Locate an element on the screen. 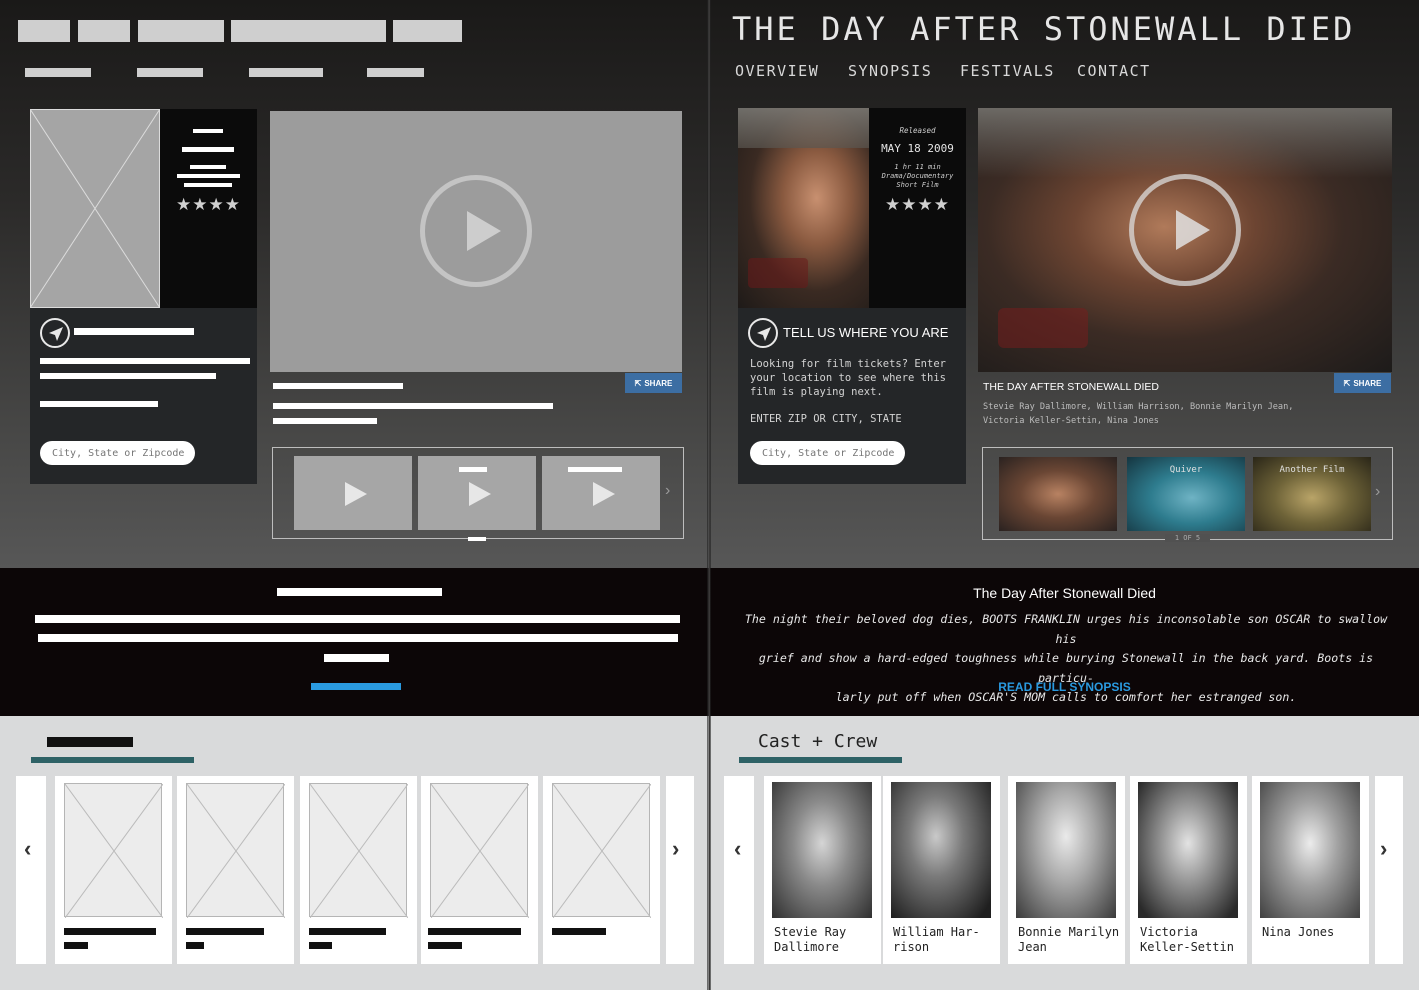 The width and height of the screenshot is (1419, 990). film-format: Short Film is located at coordinates (917, 185).